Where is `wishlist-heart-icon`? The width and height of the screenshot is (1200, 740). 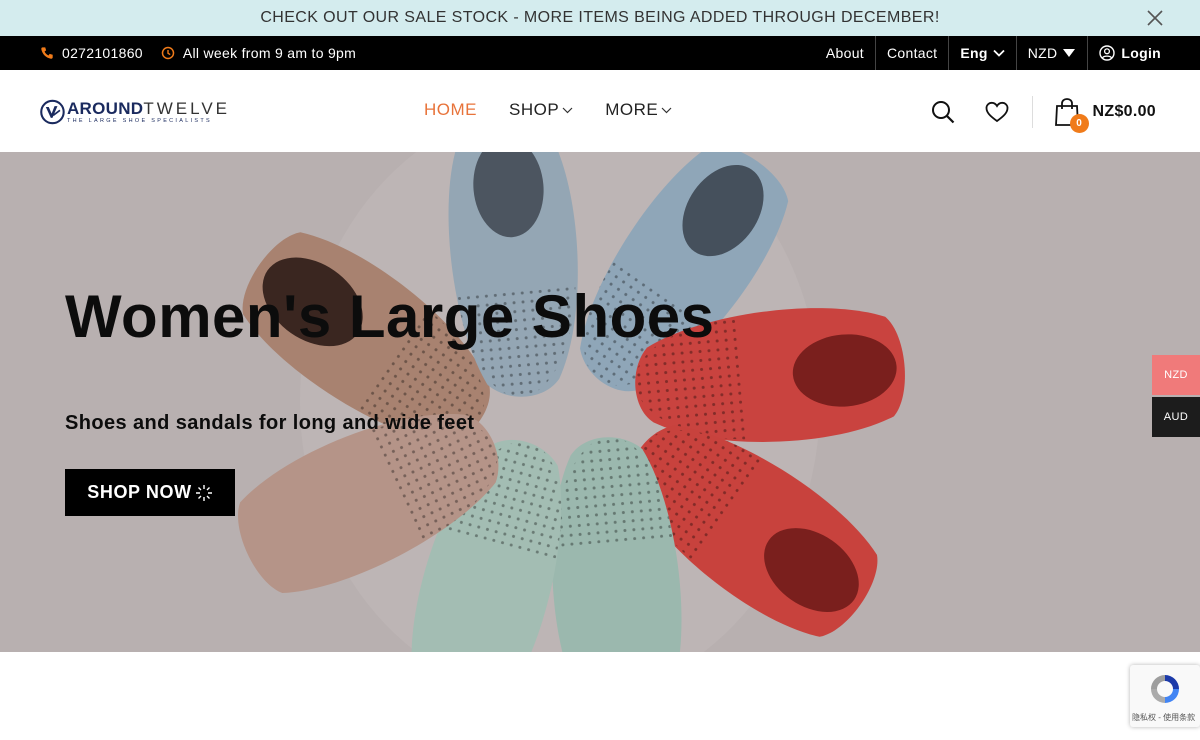 wishlist-heart-icon is located at coordinates (997, 112).